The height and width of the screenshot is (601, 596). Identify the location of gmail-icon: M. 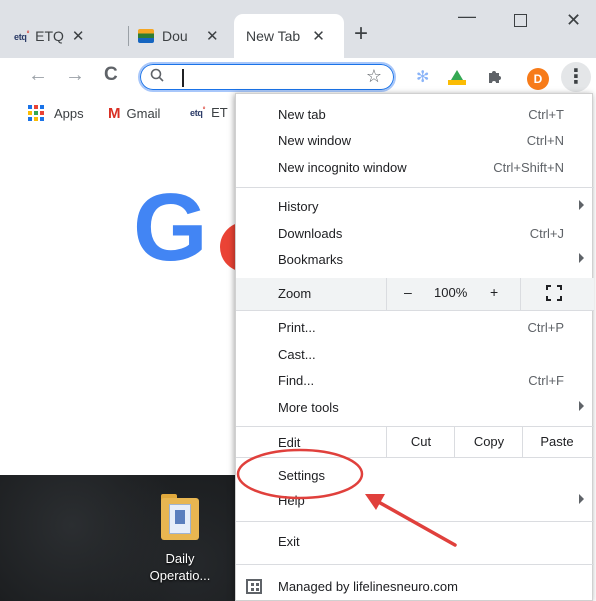
(114, 113).